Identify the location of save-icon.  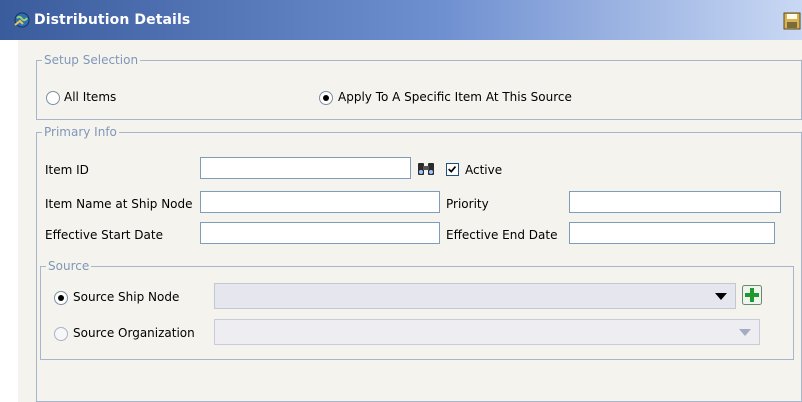
(792, 21).